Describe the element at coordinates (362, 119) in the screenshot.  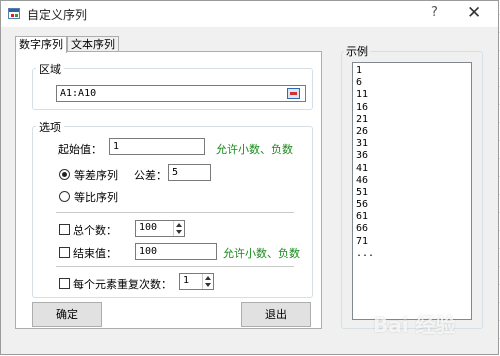
I see `example-item: 21` at that location.